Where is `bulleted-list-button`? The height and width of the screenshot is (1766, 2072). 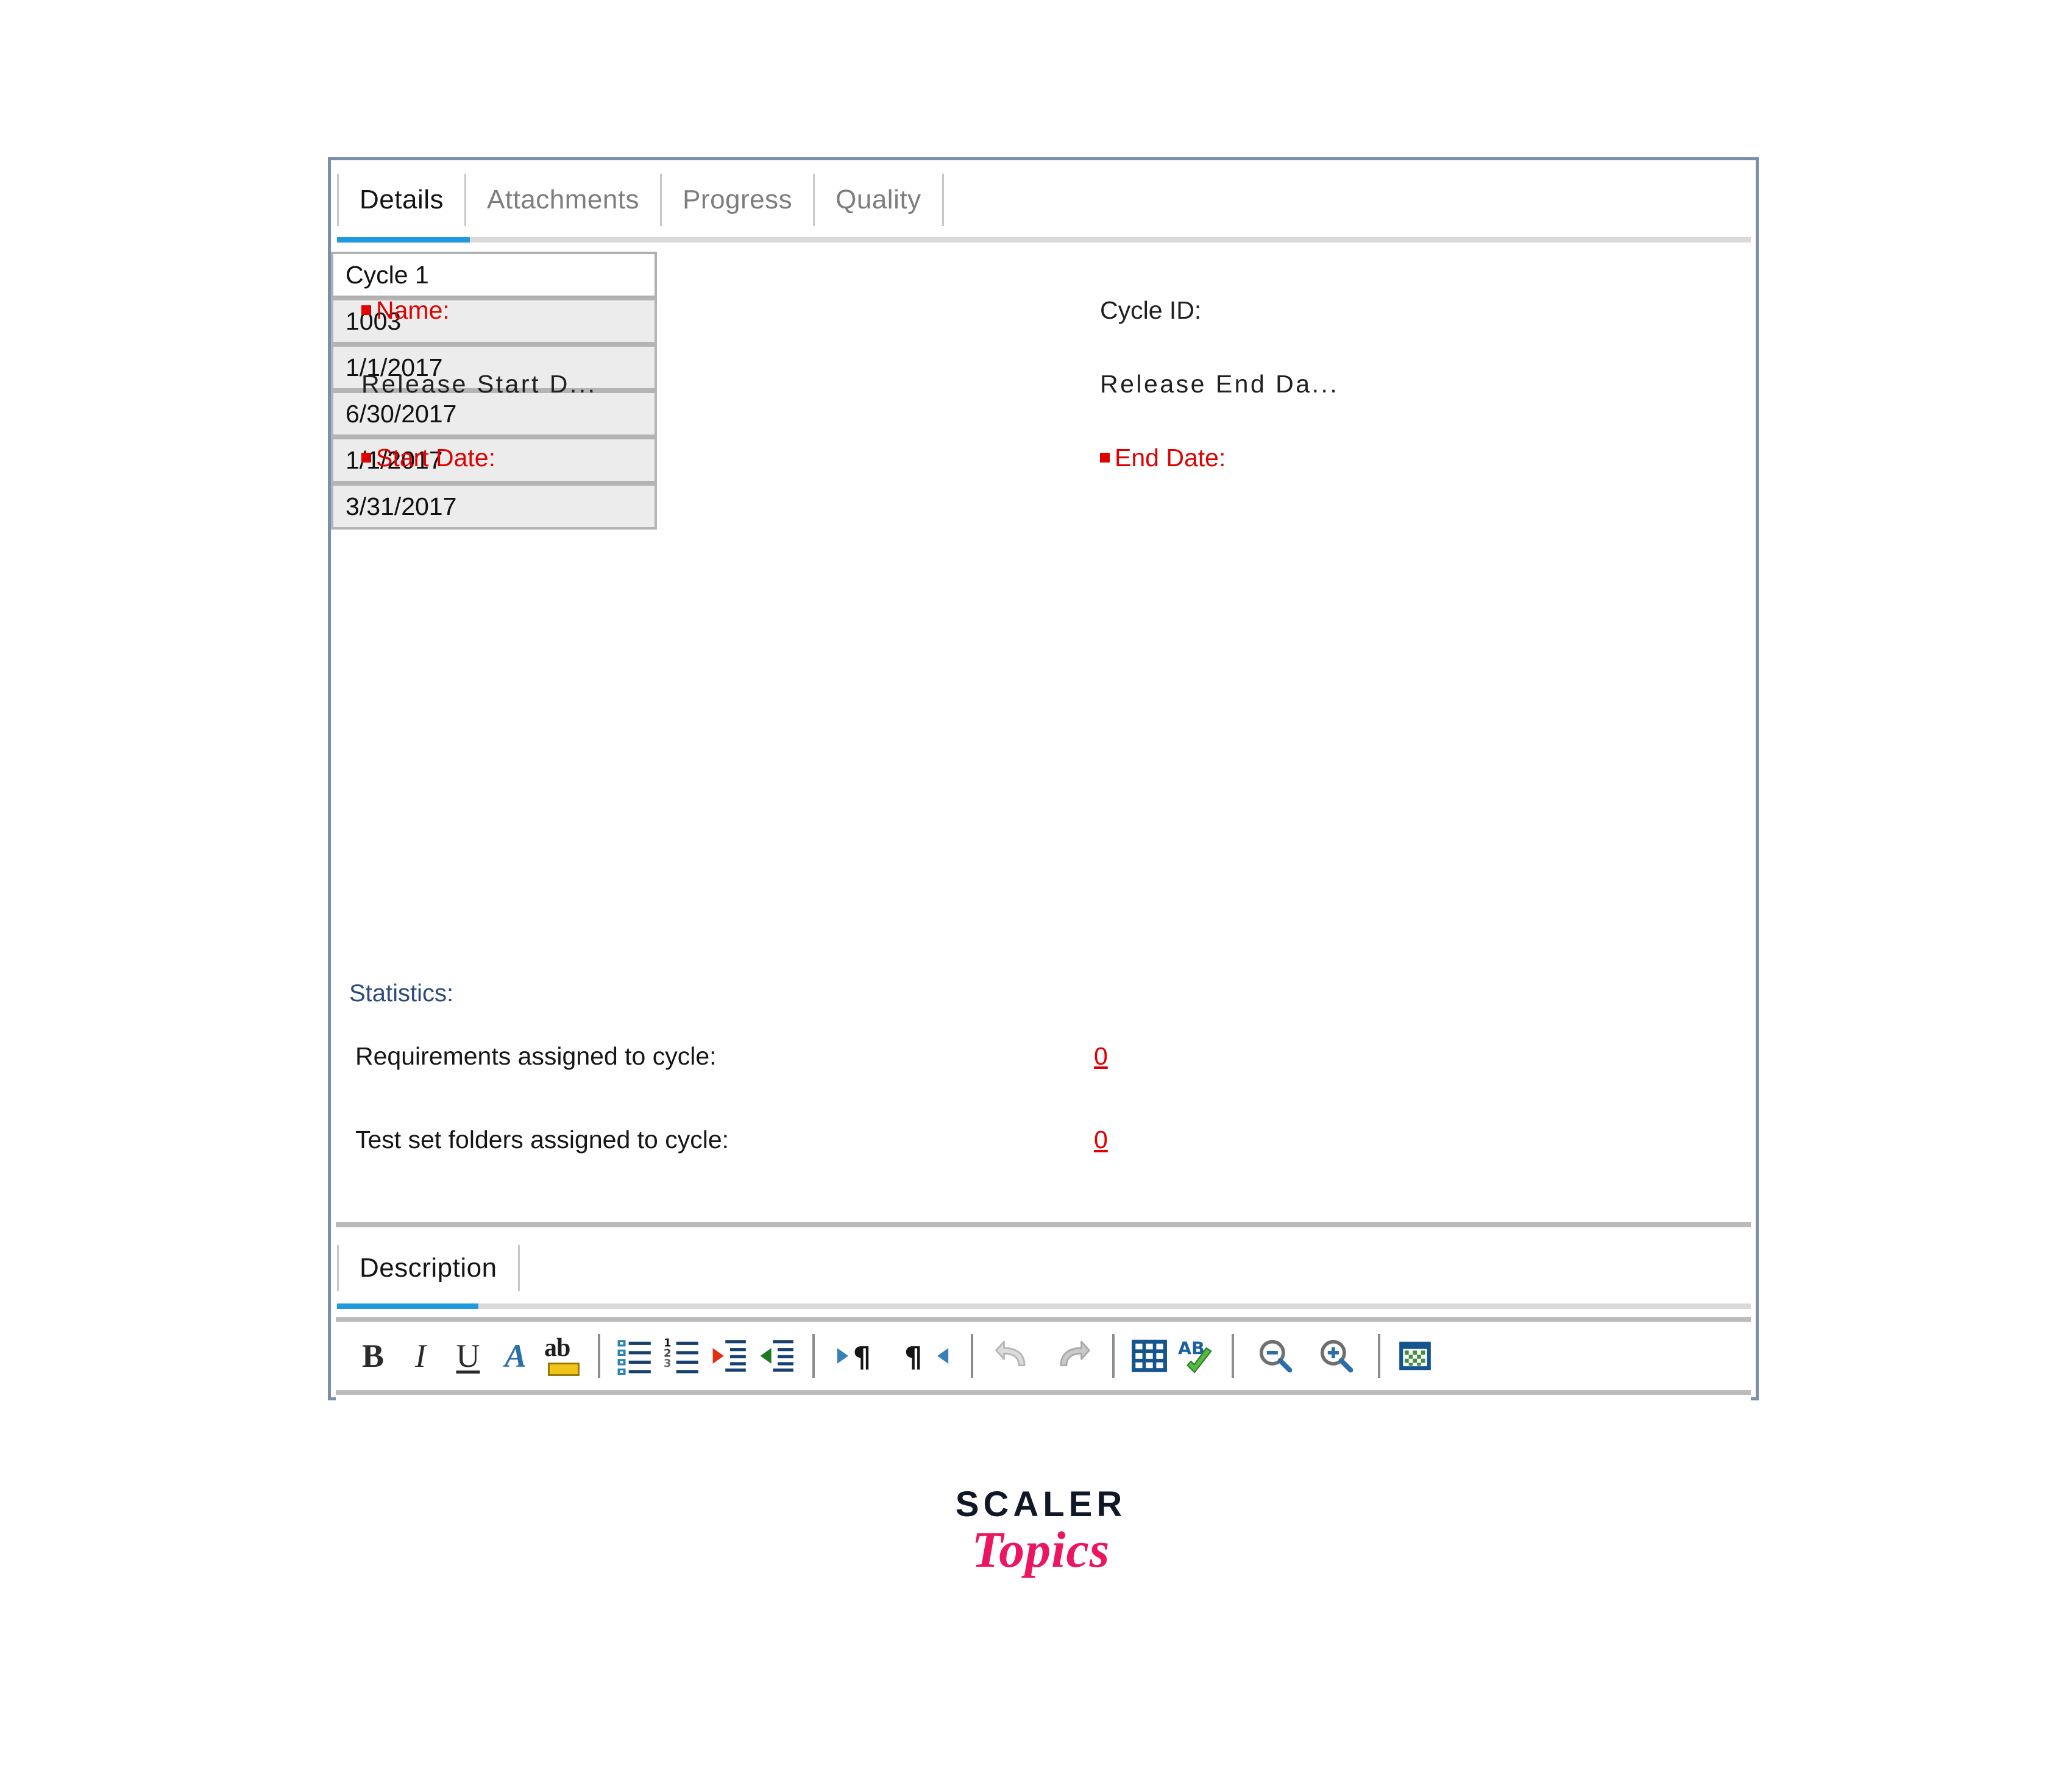
bulleted-list-button is located at coordinates (635, 1356).